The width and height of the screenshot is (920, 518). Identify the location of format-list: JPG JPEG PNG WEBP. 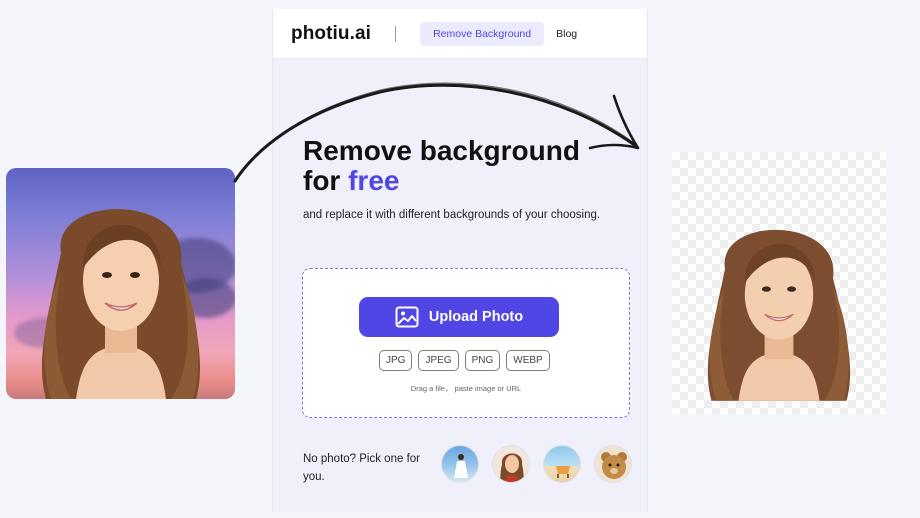
(464, 360).